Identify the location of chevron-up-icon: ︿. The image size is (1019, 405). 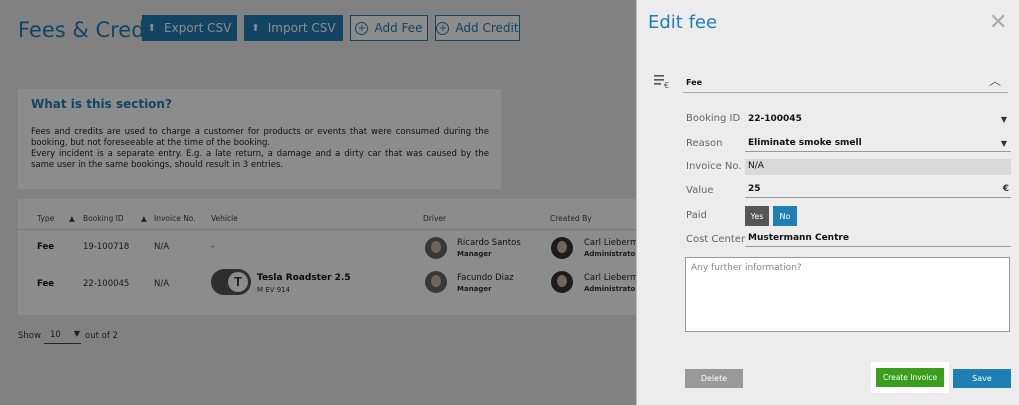
(995, 80).